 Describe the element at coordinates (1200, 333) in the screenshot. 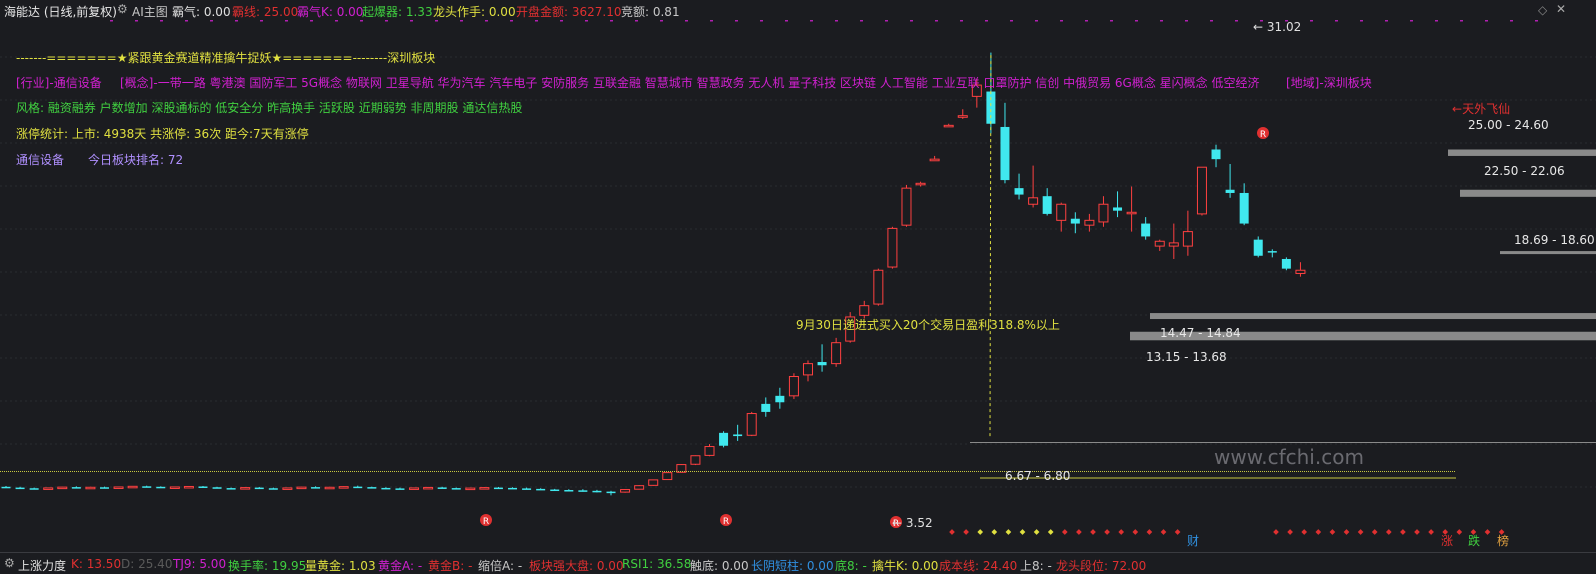

I see `zone-label-d: 14.47 - 14.84` at that location.